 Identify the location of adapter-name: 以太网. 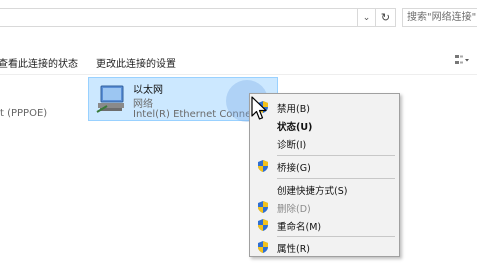
(148, 90).